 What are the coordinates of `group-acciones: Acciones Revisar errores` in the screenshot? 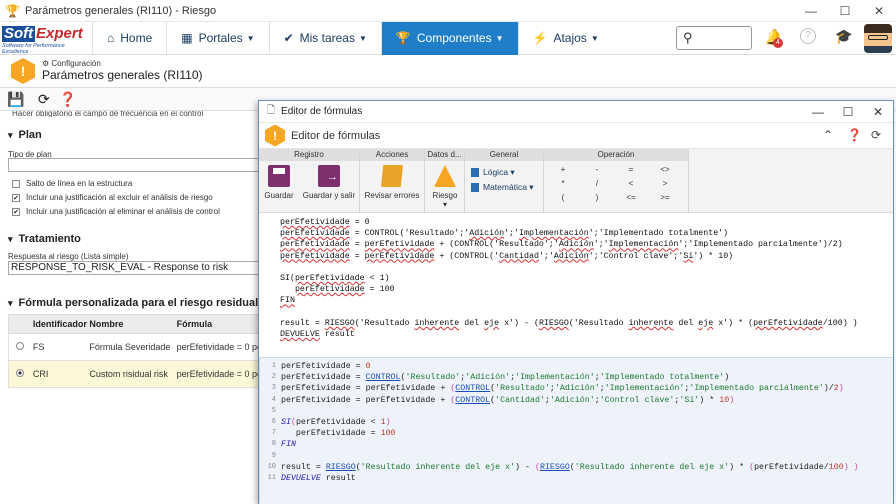 It's located at (392, 181).